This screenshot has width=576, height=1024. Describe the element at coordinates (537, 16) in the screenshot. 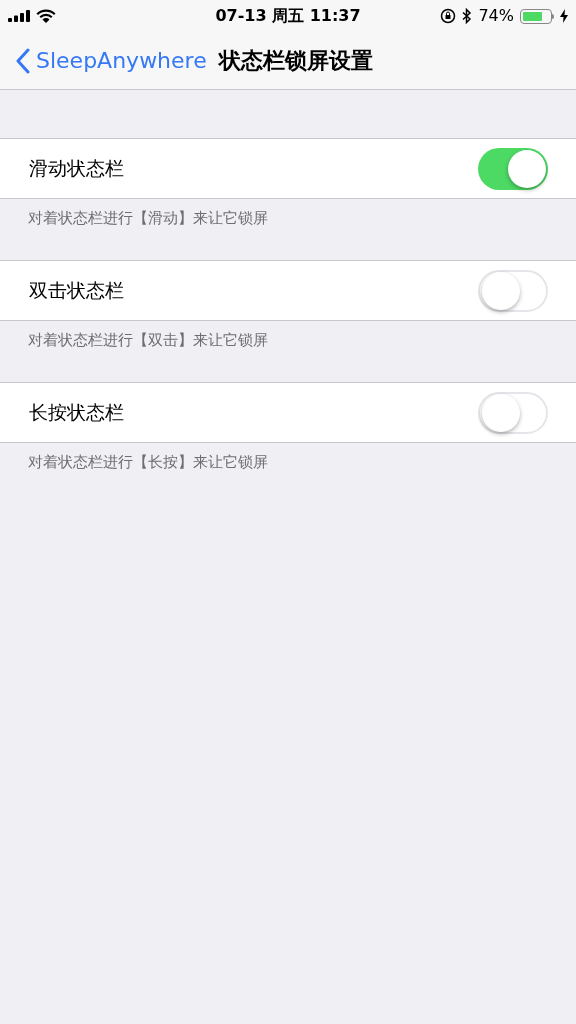

I see `battery-icon` at that location.